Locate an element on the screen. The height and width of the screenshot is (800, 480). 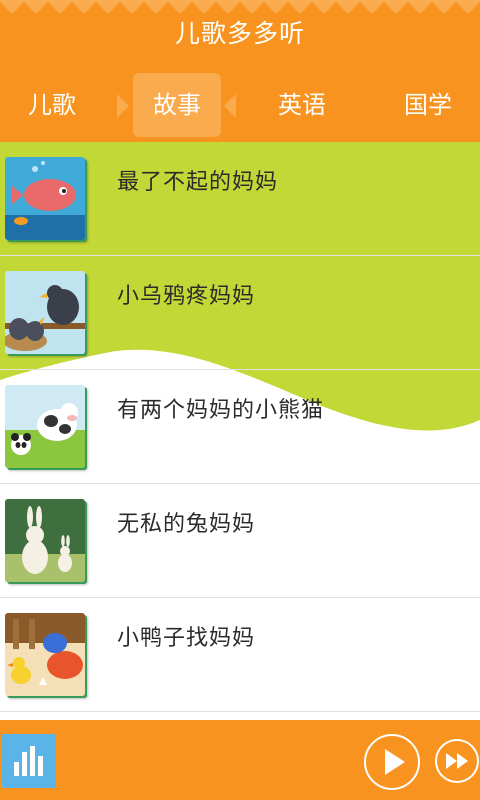
next-button is located at coordinates (457, 761).